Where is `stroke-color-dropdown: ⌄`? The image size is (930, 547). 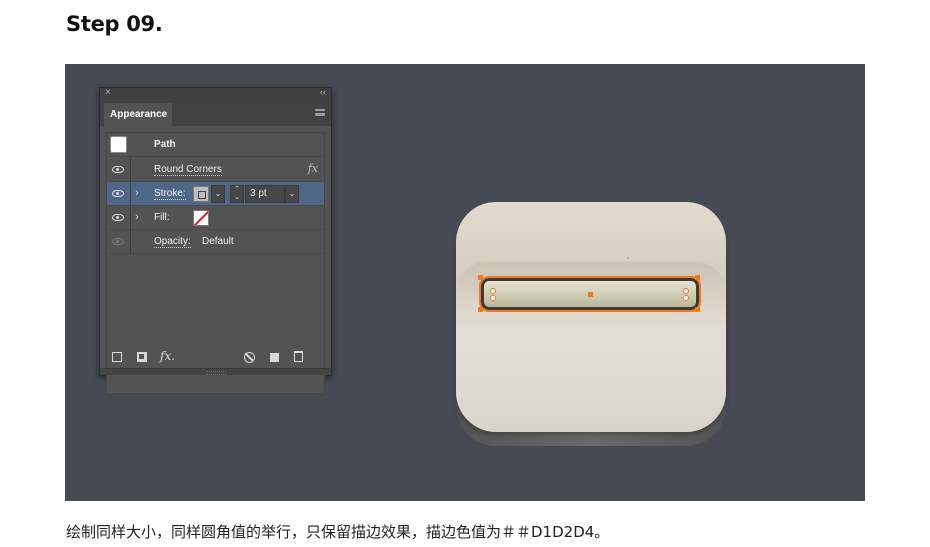 stroke-color-dropdown: ⌄ is located at coordinates (218, 194).